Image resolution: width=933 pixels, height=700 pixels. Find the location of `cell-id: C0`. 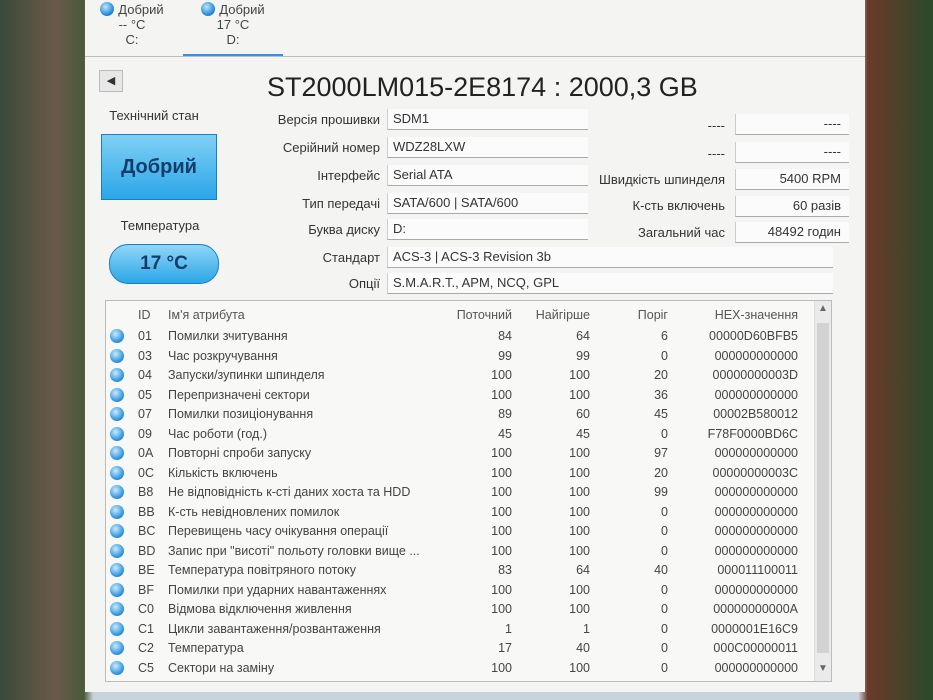

cell-id: C0 is located at coordinates (146, 609).